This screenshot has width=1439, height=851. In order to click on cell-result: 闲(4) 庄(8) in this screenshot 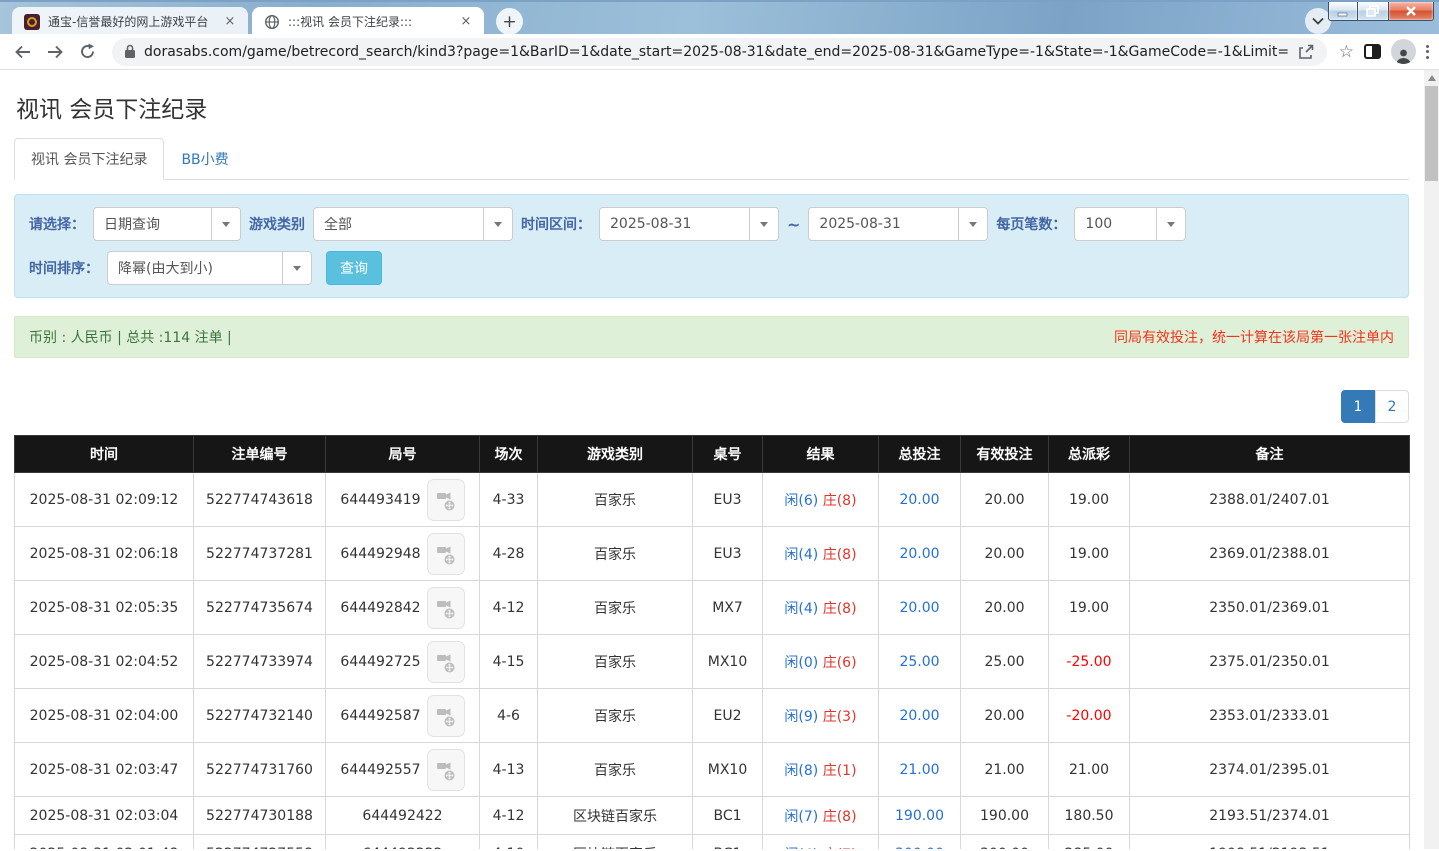, I will do `click(820, 553)`.